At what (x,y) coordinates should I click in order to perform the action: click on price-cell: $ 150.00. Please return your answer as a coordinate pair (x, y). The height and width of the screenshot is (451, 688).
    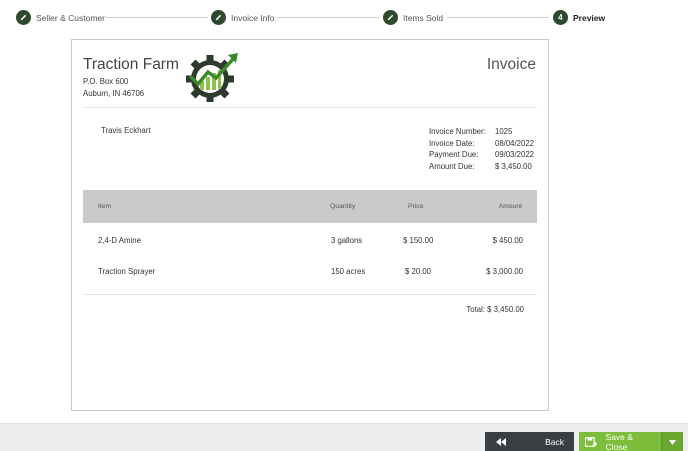
    Looking at the image, I should click on (418, 240).